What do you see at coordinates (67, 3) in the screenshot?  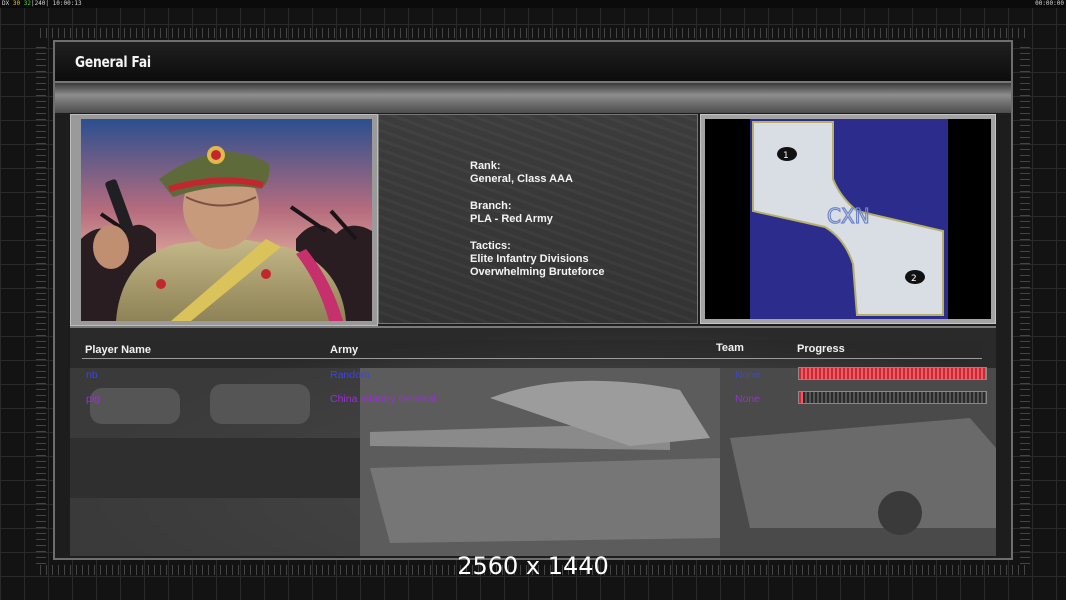 I see `hud-clock: 10:00:13` at bounding box center [67, 3].